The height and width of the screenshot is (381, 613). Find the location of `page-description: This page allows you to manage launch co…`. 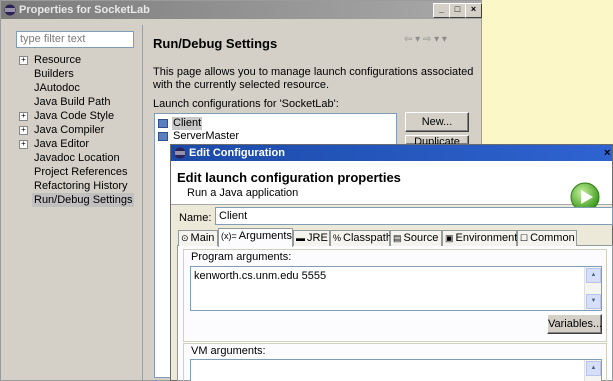

page-description: This page allows you to manage launch co… is located at coordinates (313, 78).